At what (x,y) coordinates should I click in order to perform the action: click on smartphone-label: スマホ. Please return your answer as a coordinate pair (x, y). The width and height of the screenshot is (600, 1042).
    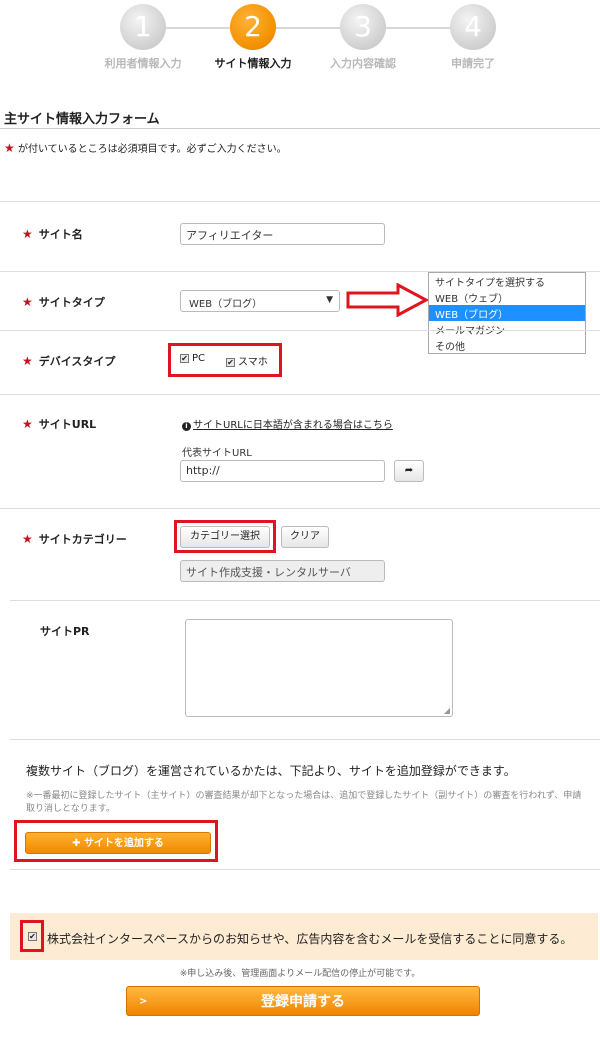
    Looking at the image, I should click on (253, 362).